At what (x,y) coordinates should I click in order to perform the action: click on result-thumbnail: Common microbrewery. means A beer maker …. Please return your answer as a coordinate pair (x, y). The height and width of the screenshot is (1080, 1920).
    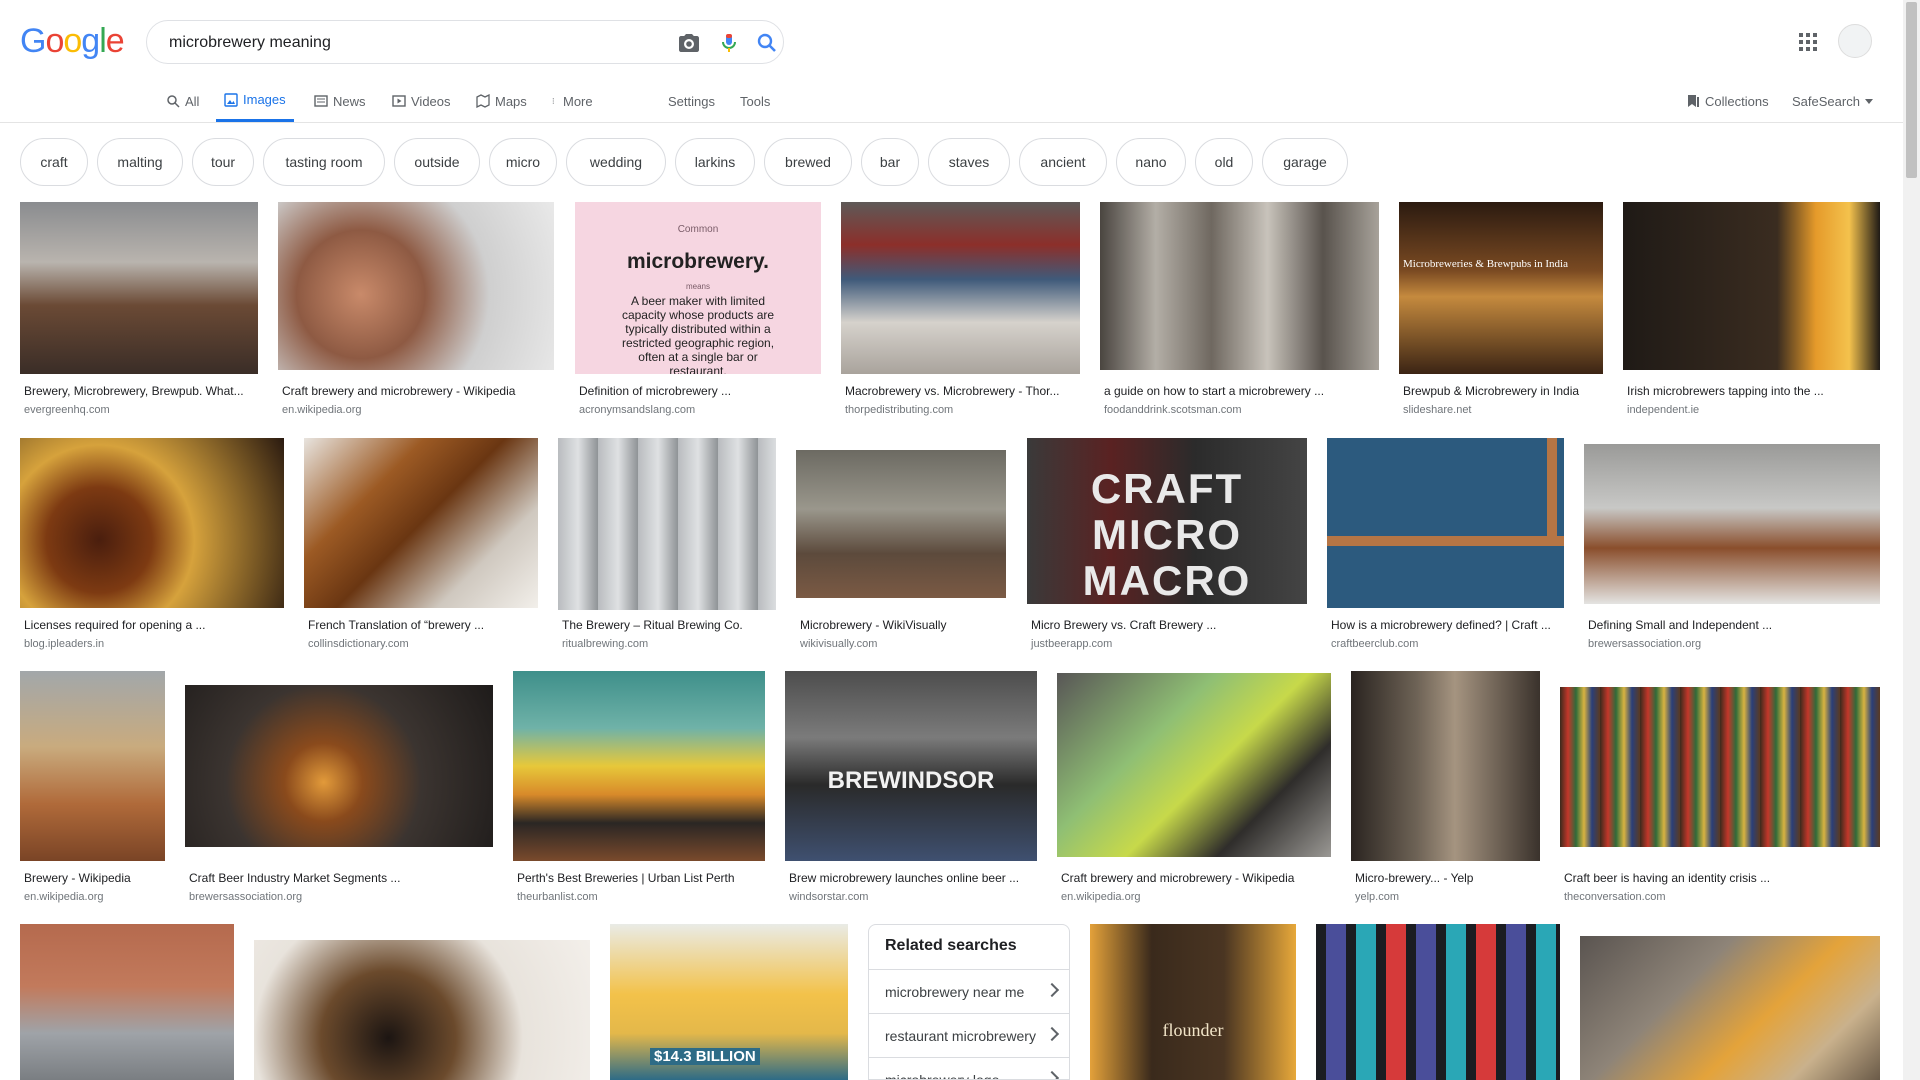
    Looking at the image, I should click on (698, 288).